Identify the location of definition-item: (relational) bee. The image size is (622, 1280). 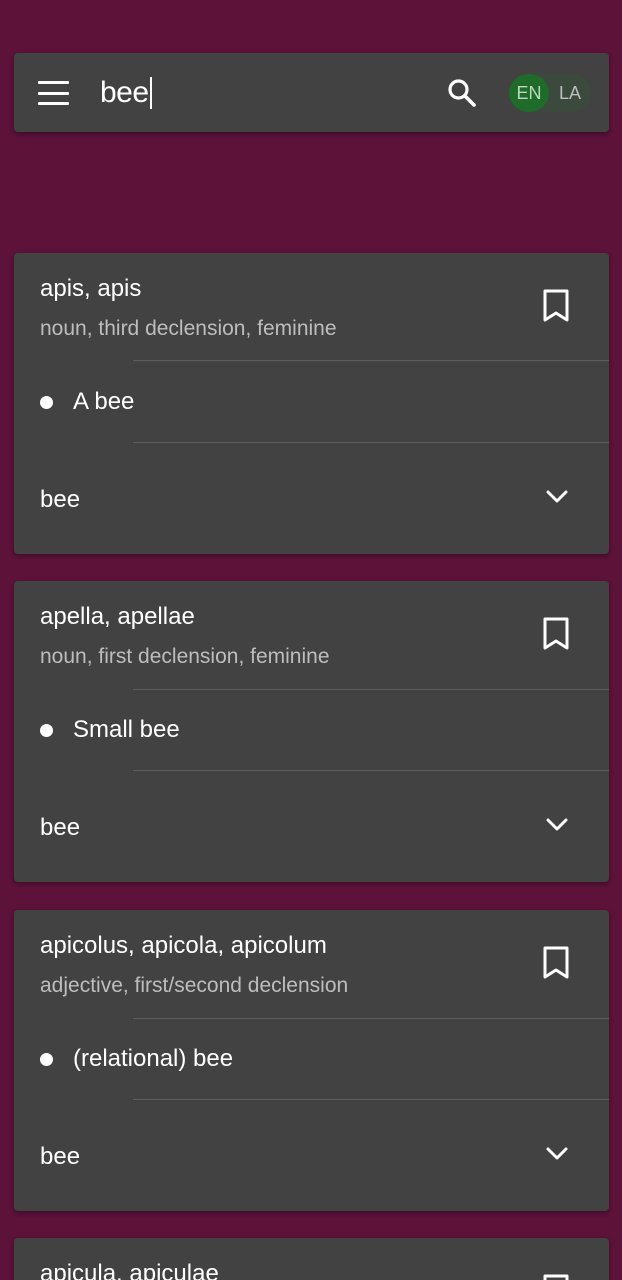
(136, 1059).